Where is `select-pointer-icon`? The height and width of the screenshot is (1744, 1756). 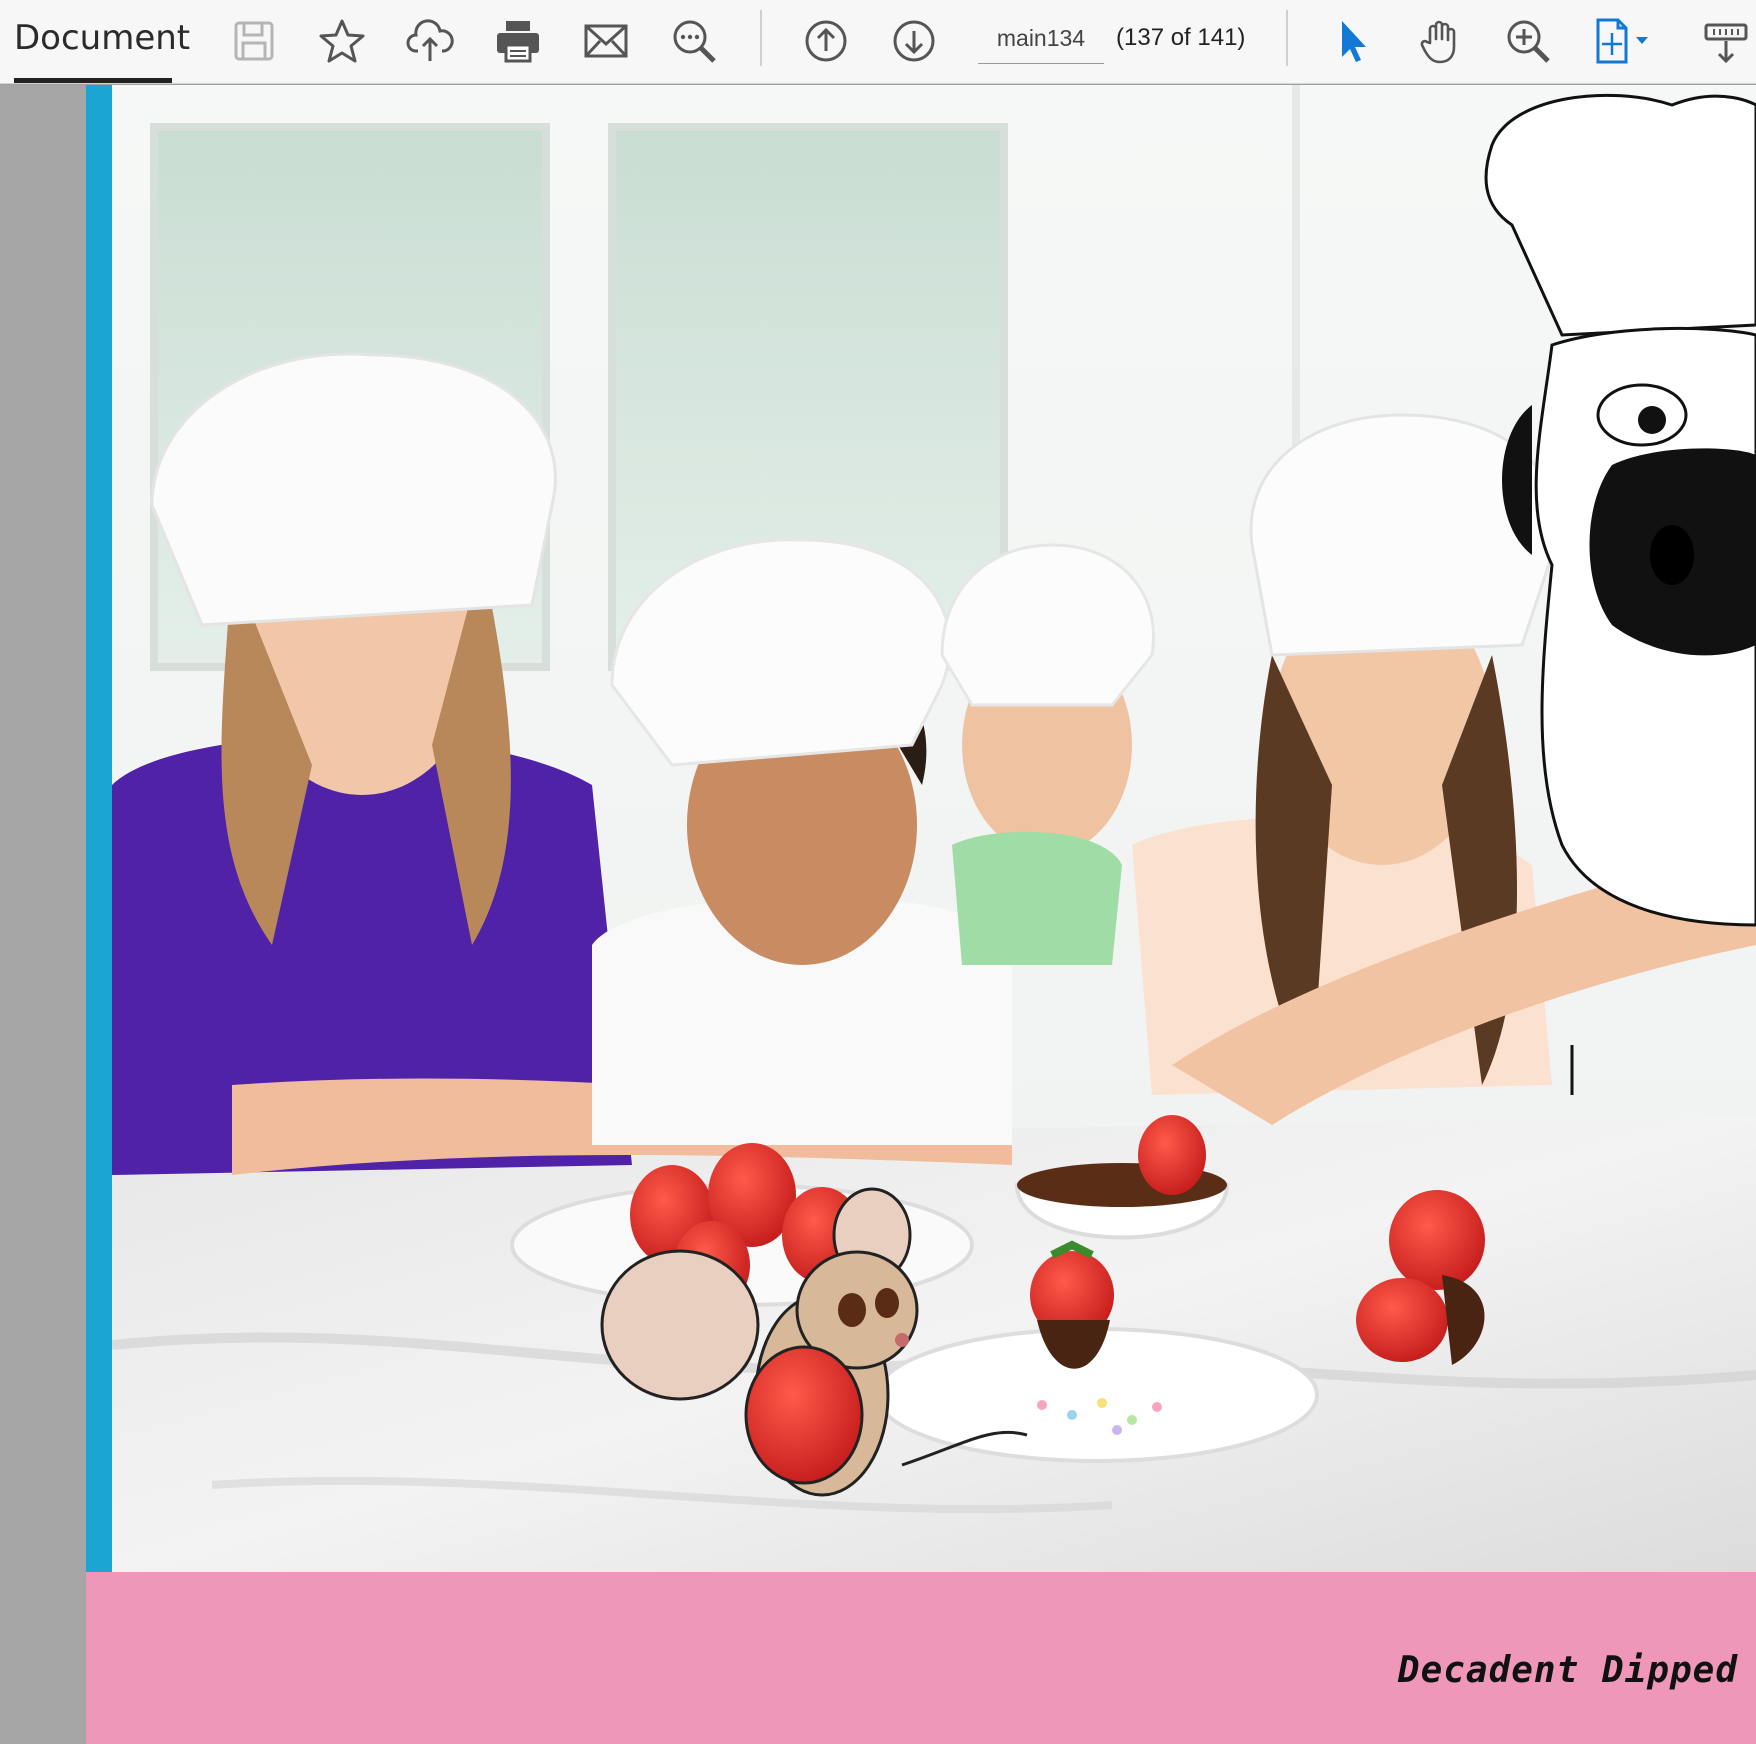 select-pointer-icon is located at coordinates (1352, 41).